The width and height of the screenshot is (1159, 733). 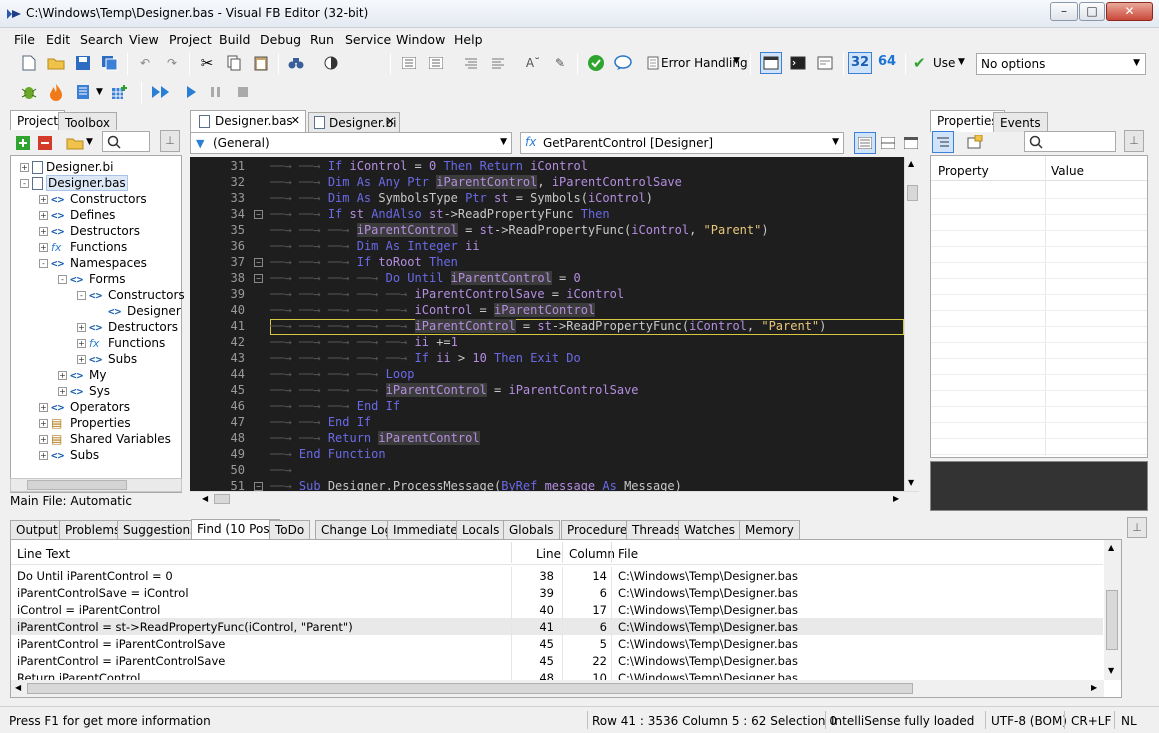 I want to click on menu-edit: Edit, so click(x=58, y=39).